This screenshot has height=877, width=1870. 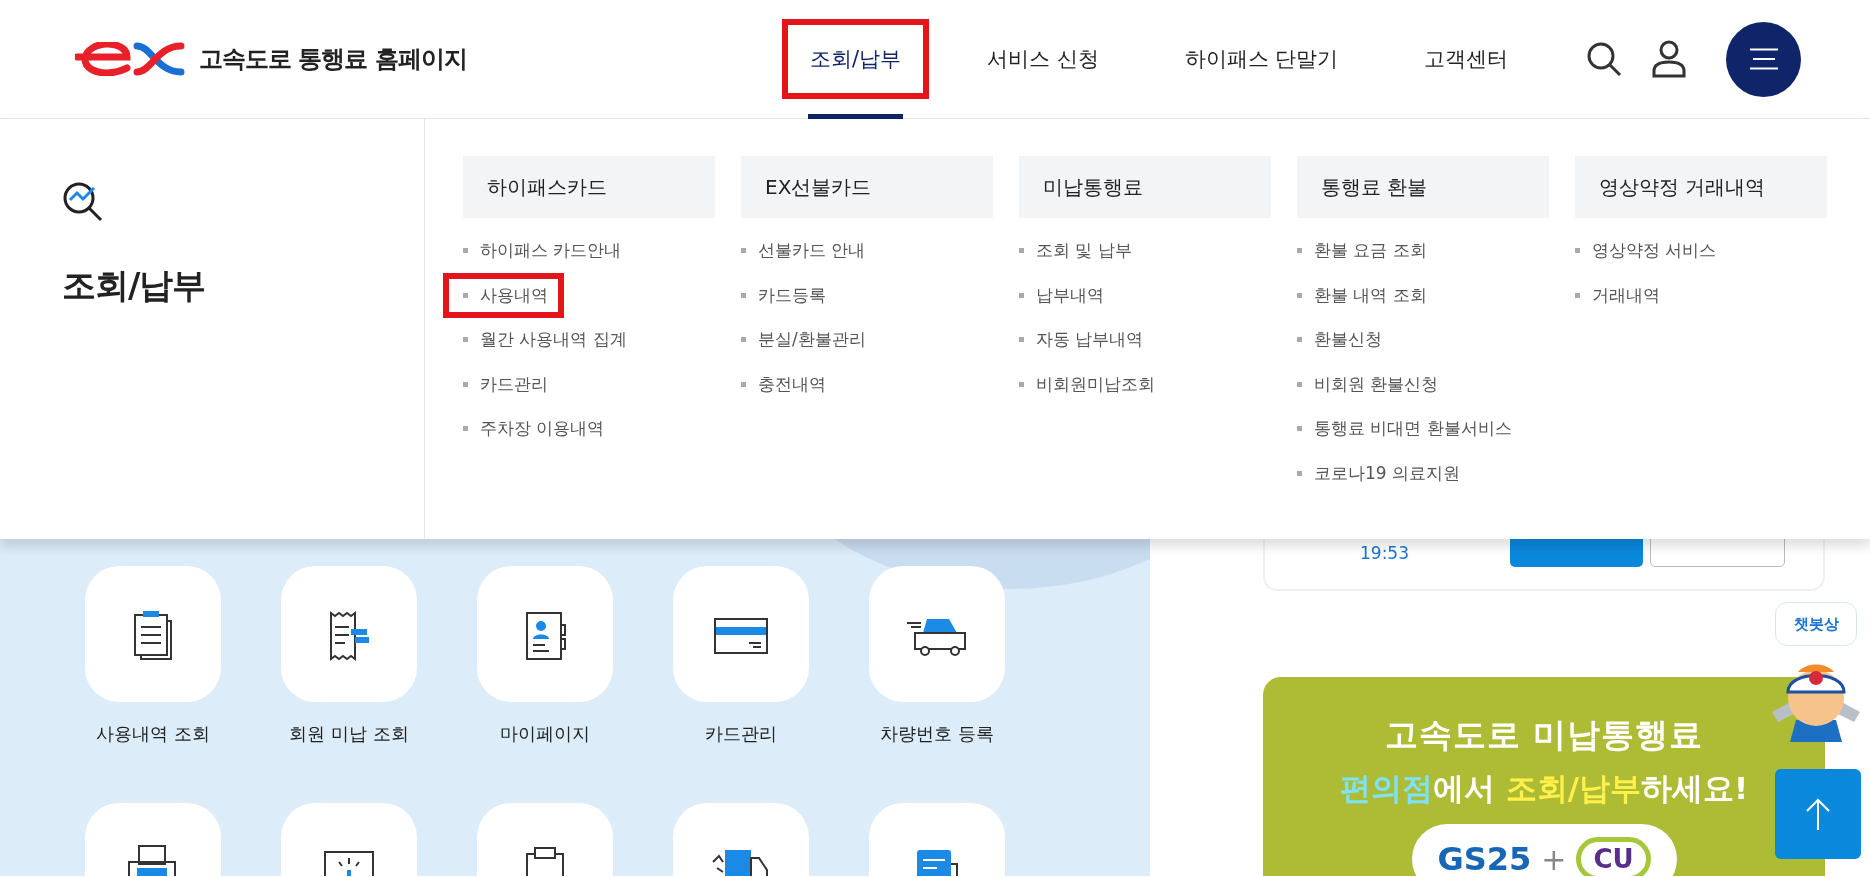 I want to click on menu-link: 환불신청, so click(x=1337, y=339).